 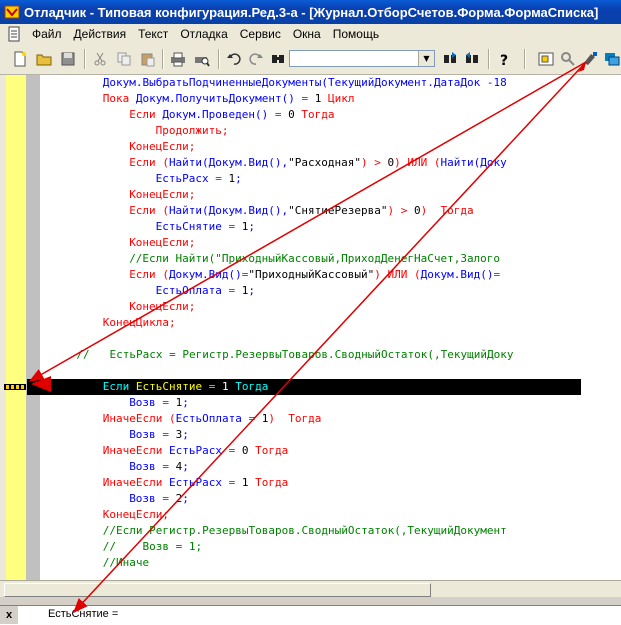 What do you see at coordinates (185, 402) in the screenshot?
I see `code-token: ;` at bounding box center [185, 402].